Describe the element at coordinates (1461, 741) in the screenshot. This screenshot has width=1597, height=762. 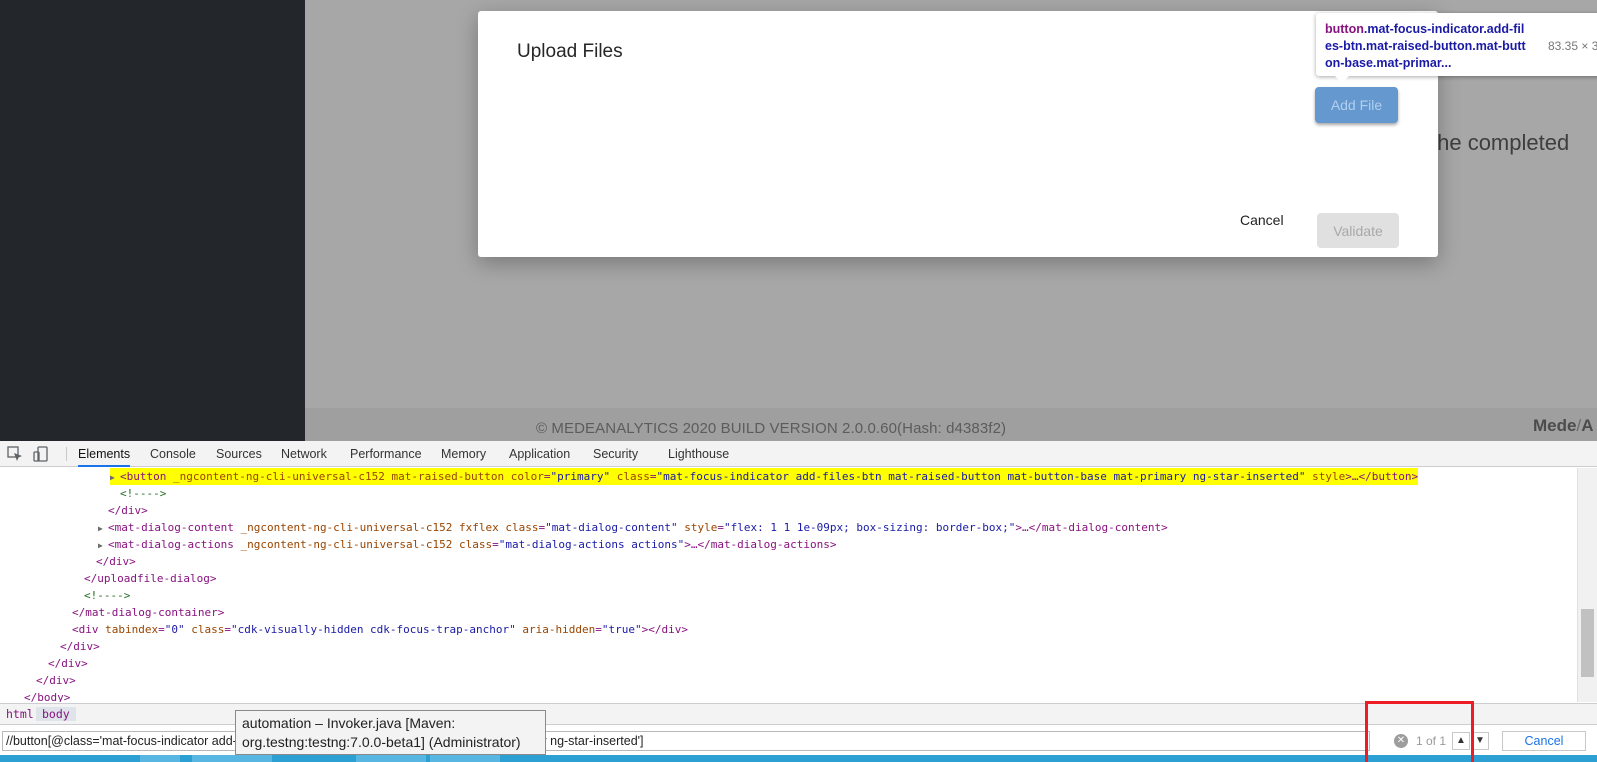
I see `chevron-up-icon: ▲` at that location.